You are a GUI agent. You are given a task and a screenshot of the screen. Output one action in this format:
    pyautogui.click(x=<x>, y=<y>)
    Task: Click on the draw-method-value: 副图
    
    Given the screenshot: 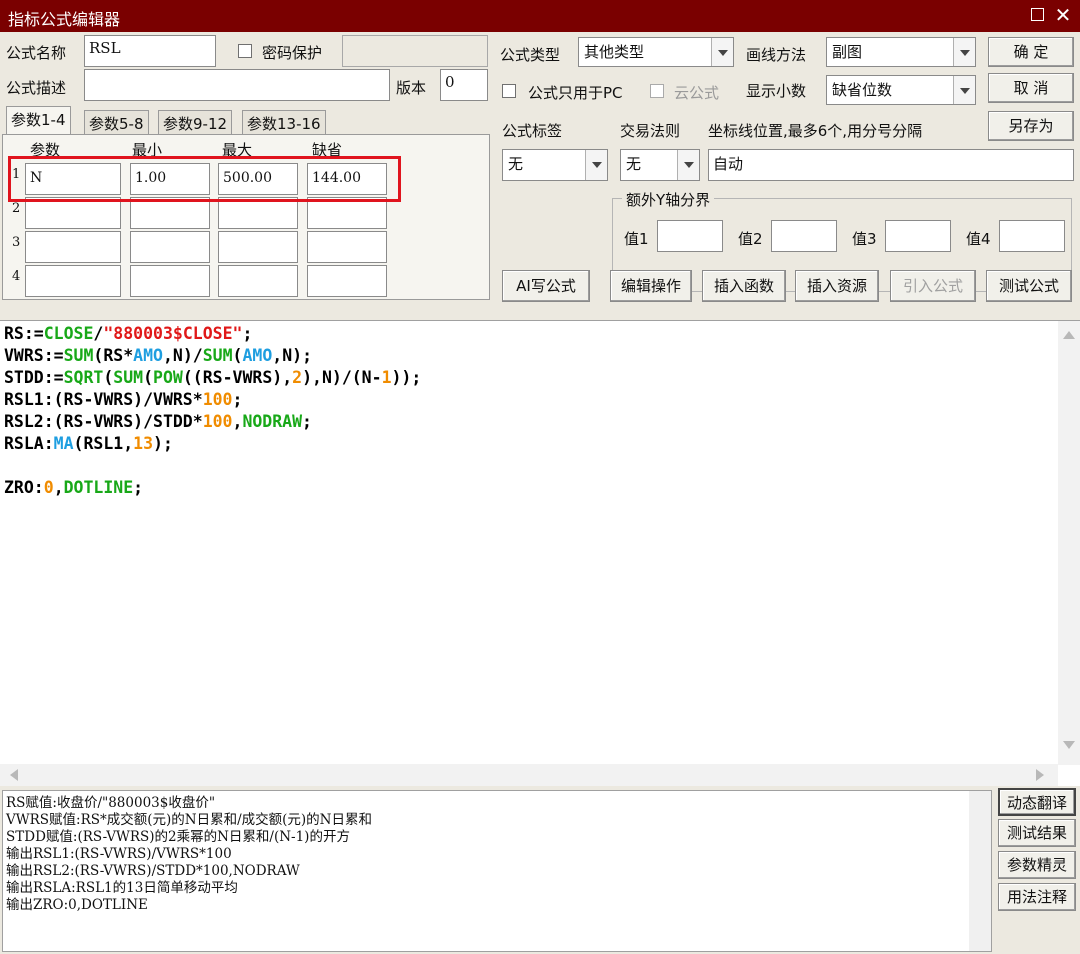 What is the action you would take?
    pyautogui.click(x=847, y=52)
    